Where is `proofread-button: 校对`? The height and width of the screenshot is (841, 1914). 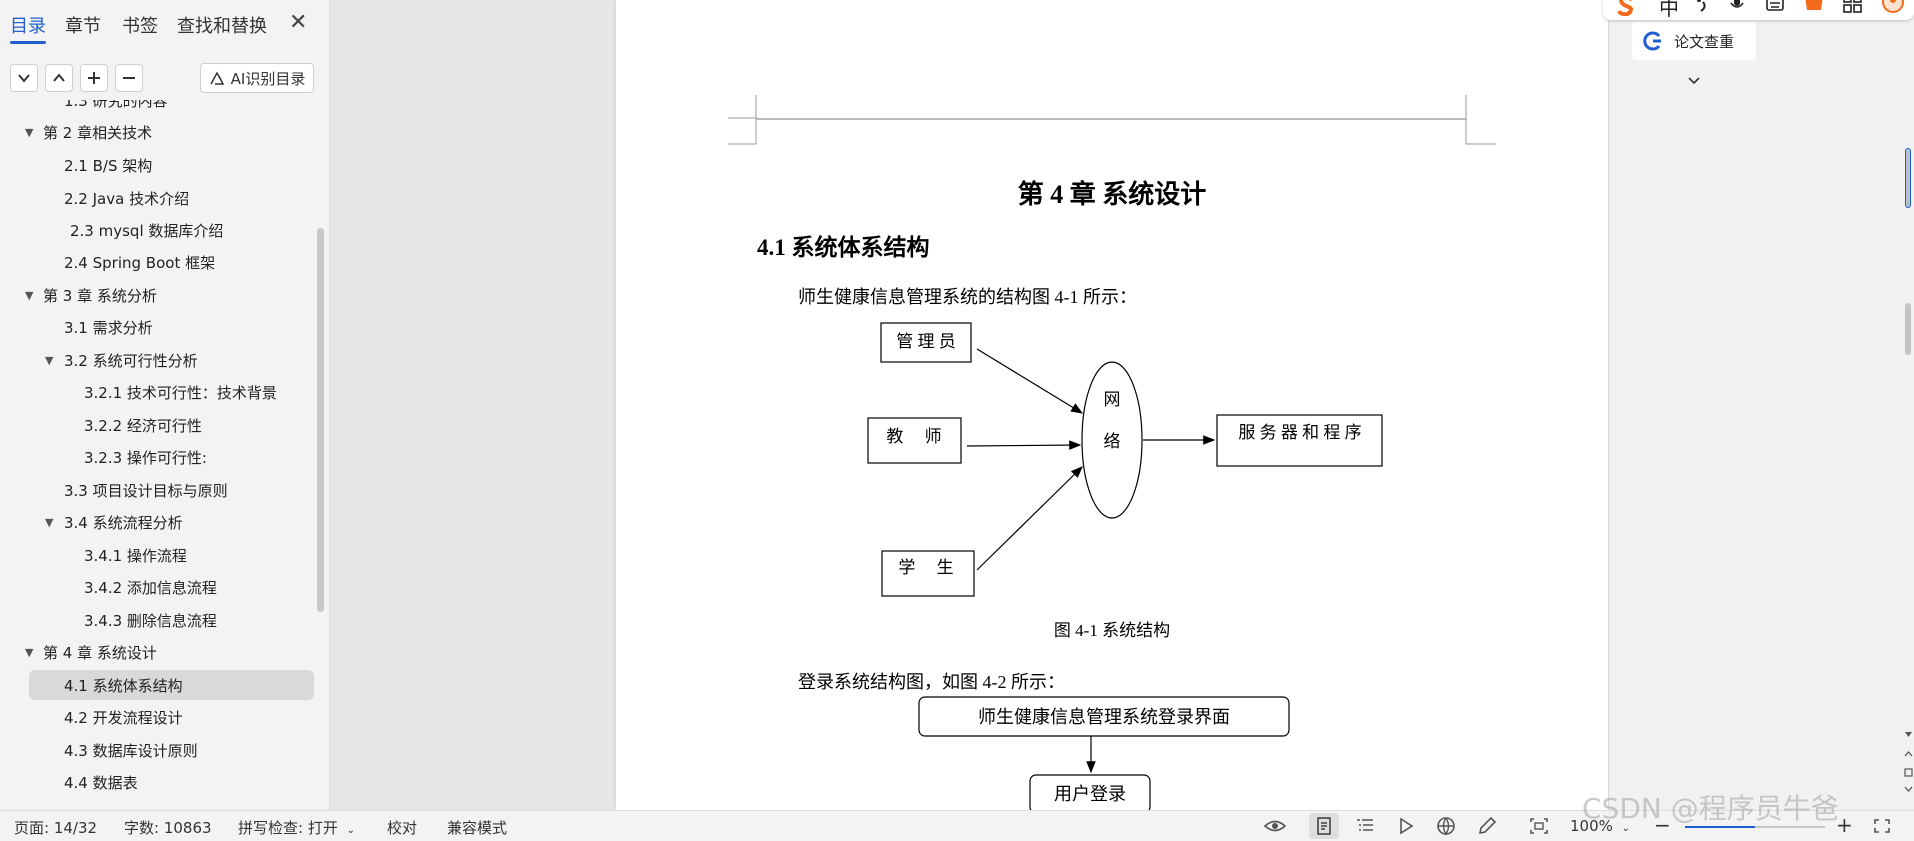 proofread-button: 校对 is located at coordinates (402, 827).